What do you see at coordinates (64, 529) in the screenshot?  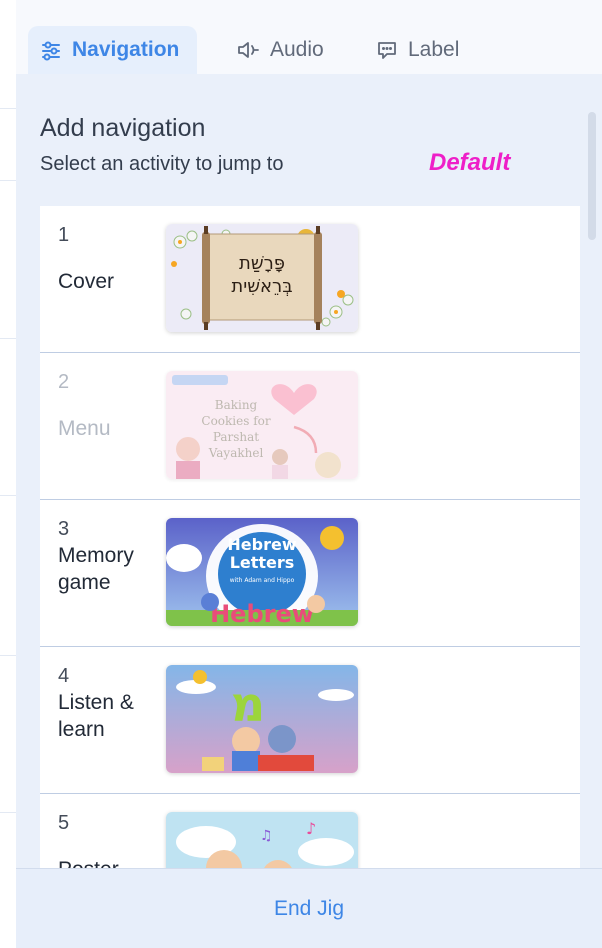 I see `activity-number: 3` at bounding box center [64, 529].